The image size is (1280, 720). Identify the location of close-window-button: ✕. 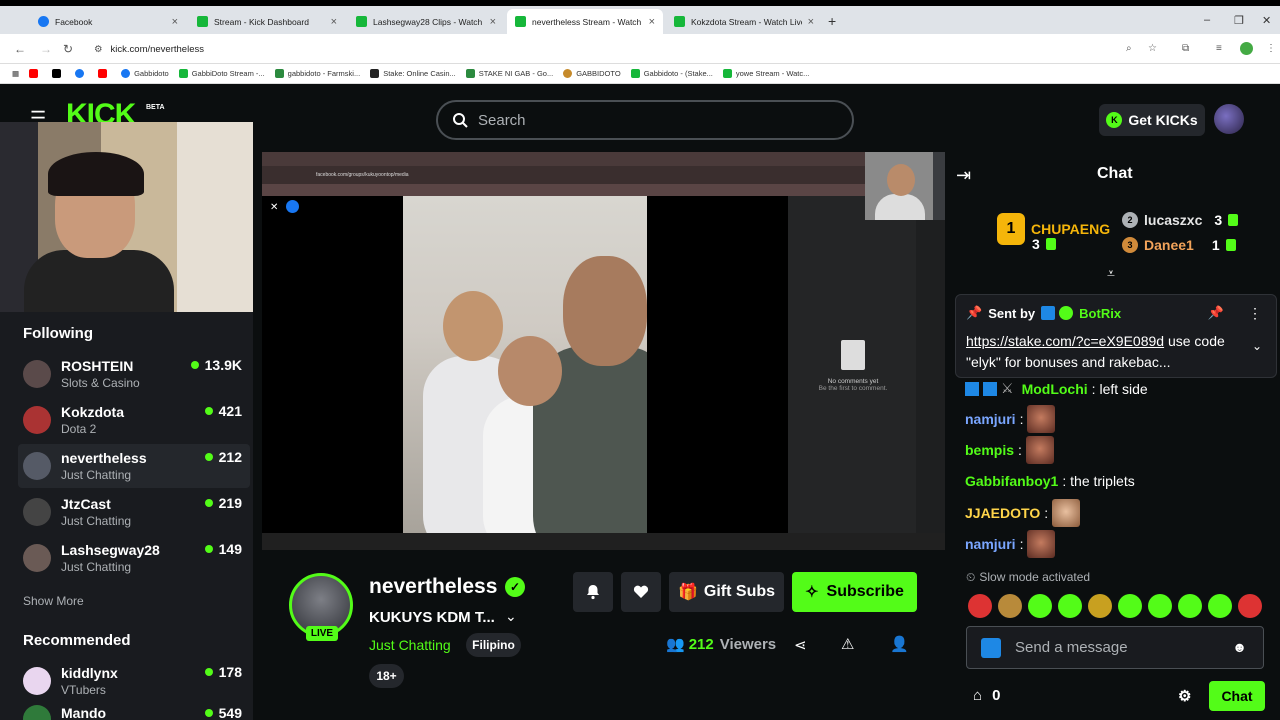
(1266, 20).